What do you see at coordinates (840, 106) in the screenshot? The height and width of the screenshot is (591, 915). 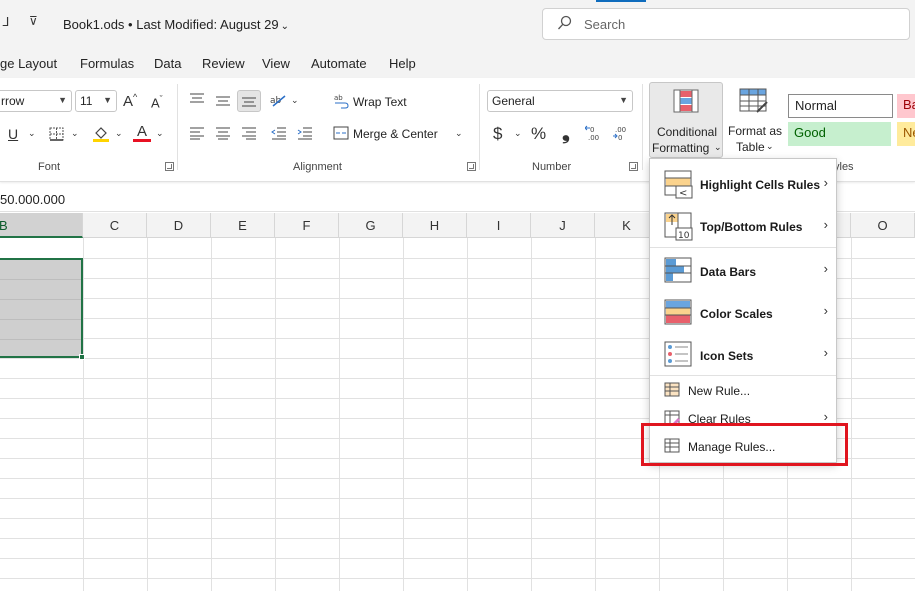 I see `style-normal: Normal` at bounding box center [840, 106].